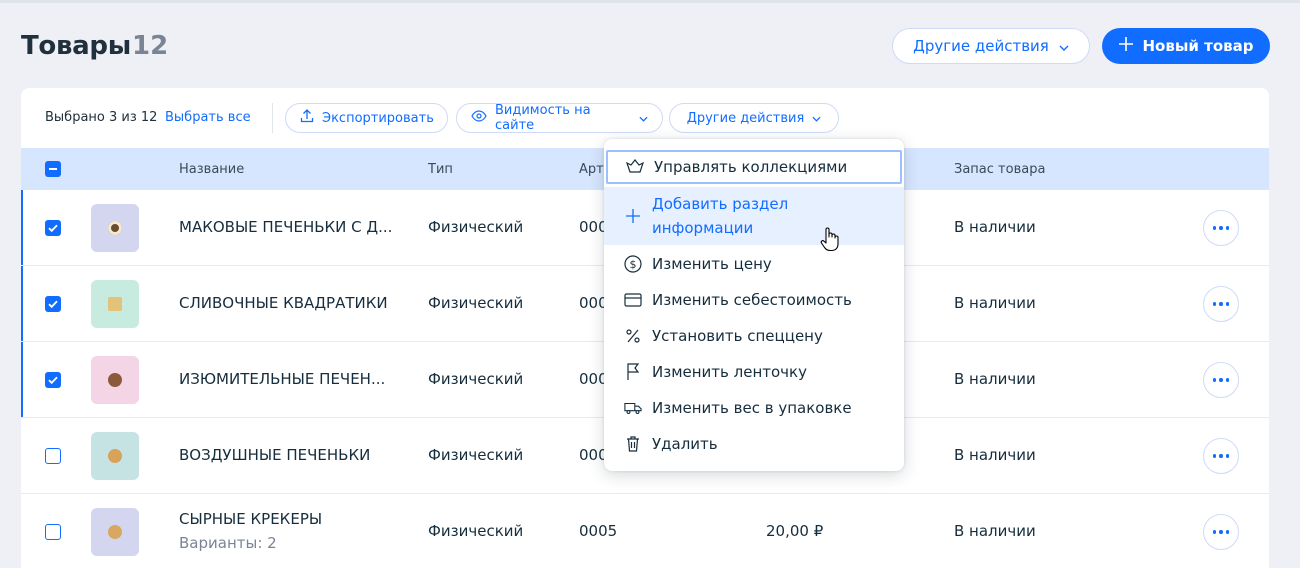 The width and height of the screenshot is (1300, 568). I want to click on cost-icon, so click(633, 300).